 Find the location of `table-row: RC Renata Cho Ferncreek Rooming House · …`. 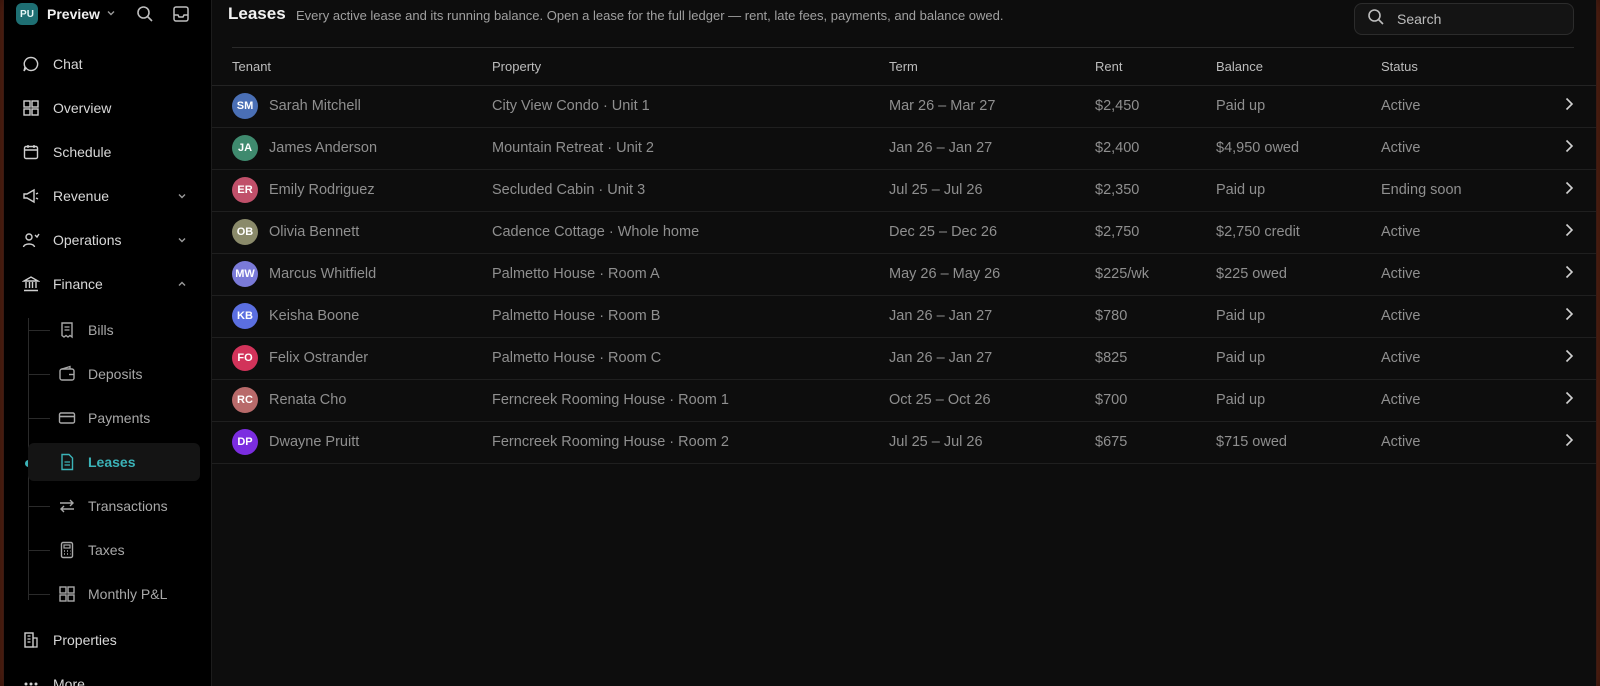

table-row: RC Renata Cho Ferncreek Rooming House · … is located at coordinates (904, 400).